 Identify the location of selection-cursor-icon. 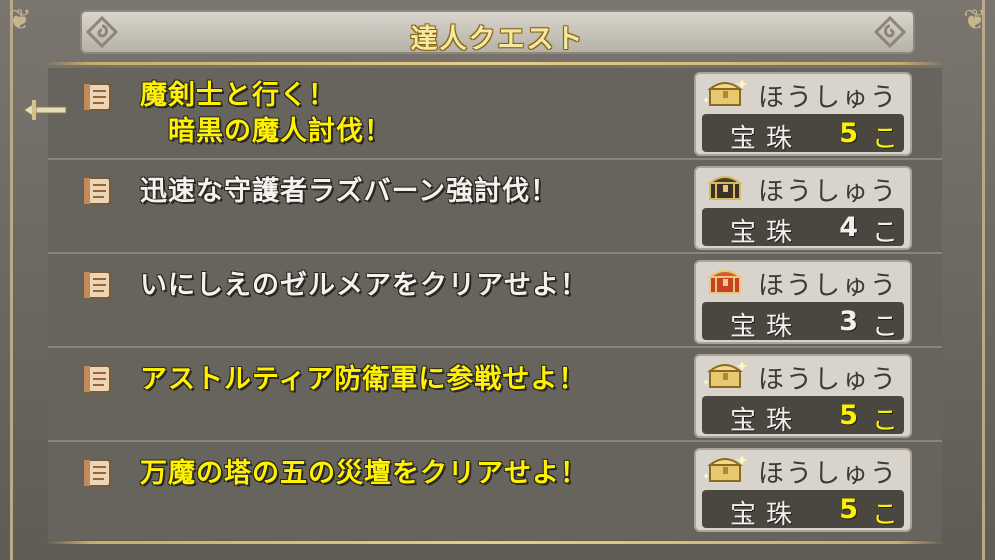
(44, 110).